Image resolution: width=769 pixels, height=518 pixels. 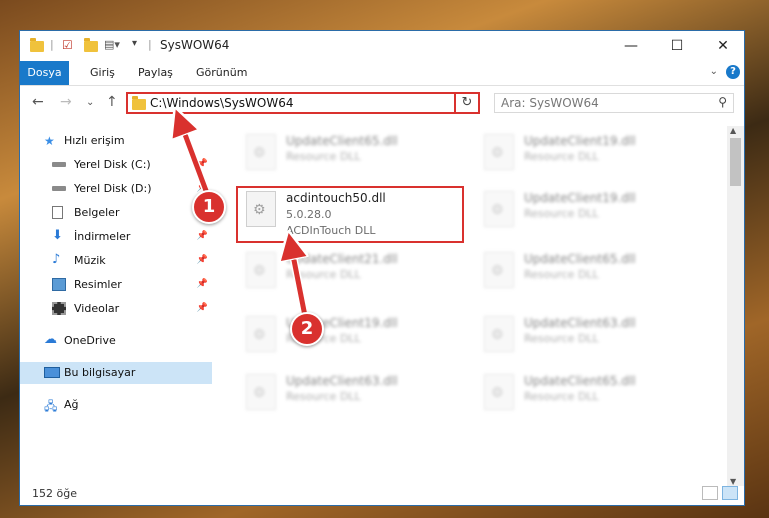 I want to click on back-arrow-icon: ←, so click(x=38, y=102).